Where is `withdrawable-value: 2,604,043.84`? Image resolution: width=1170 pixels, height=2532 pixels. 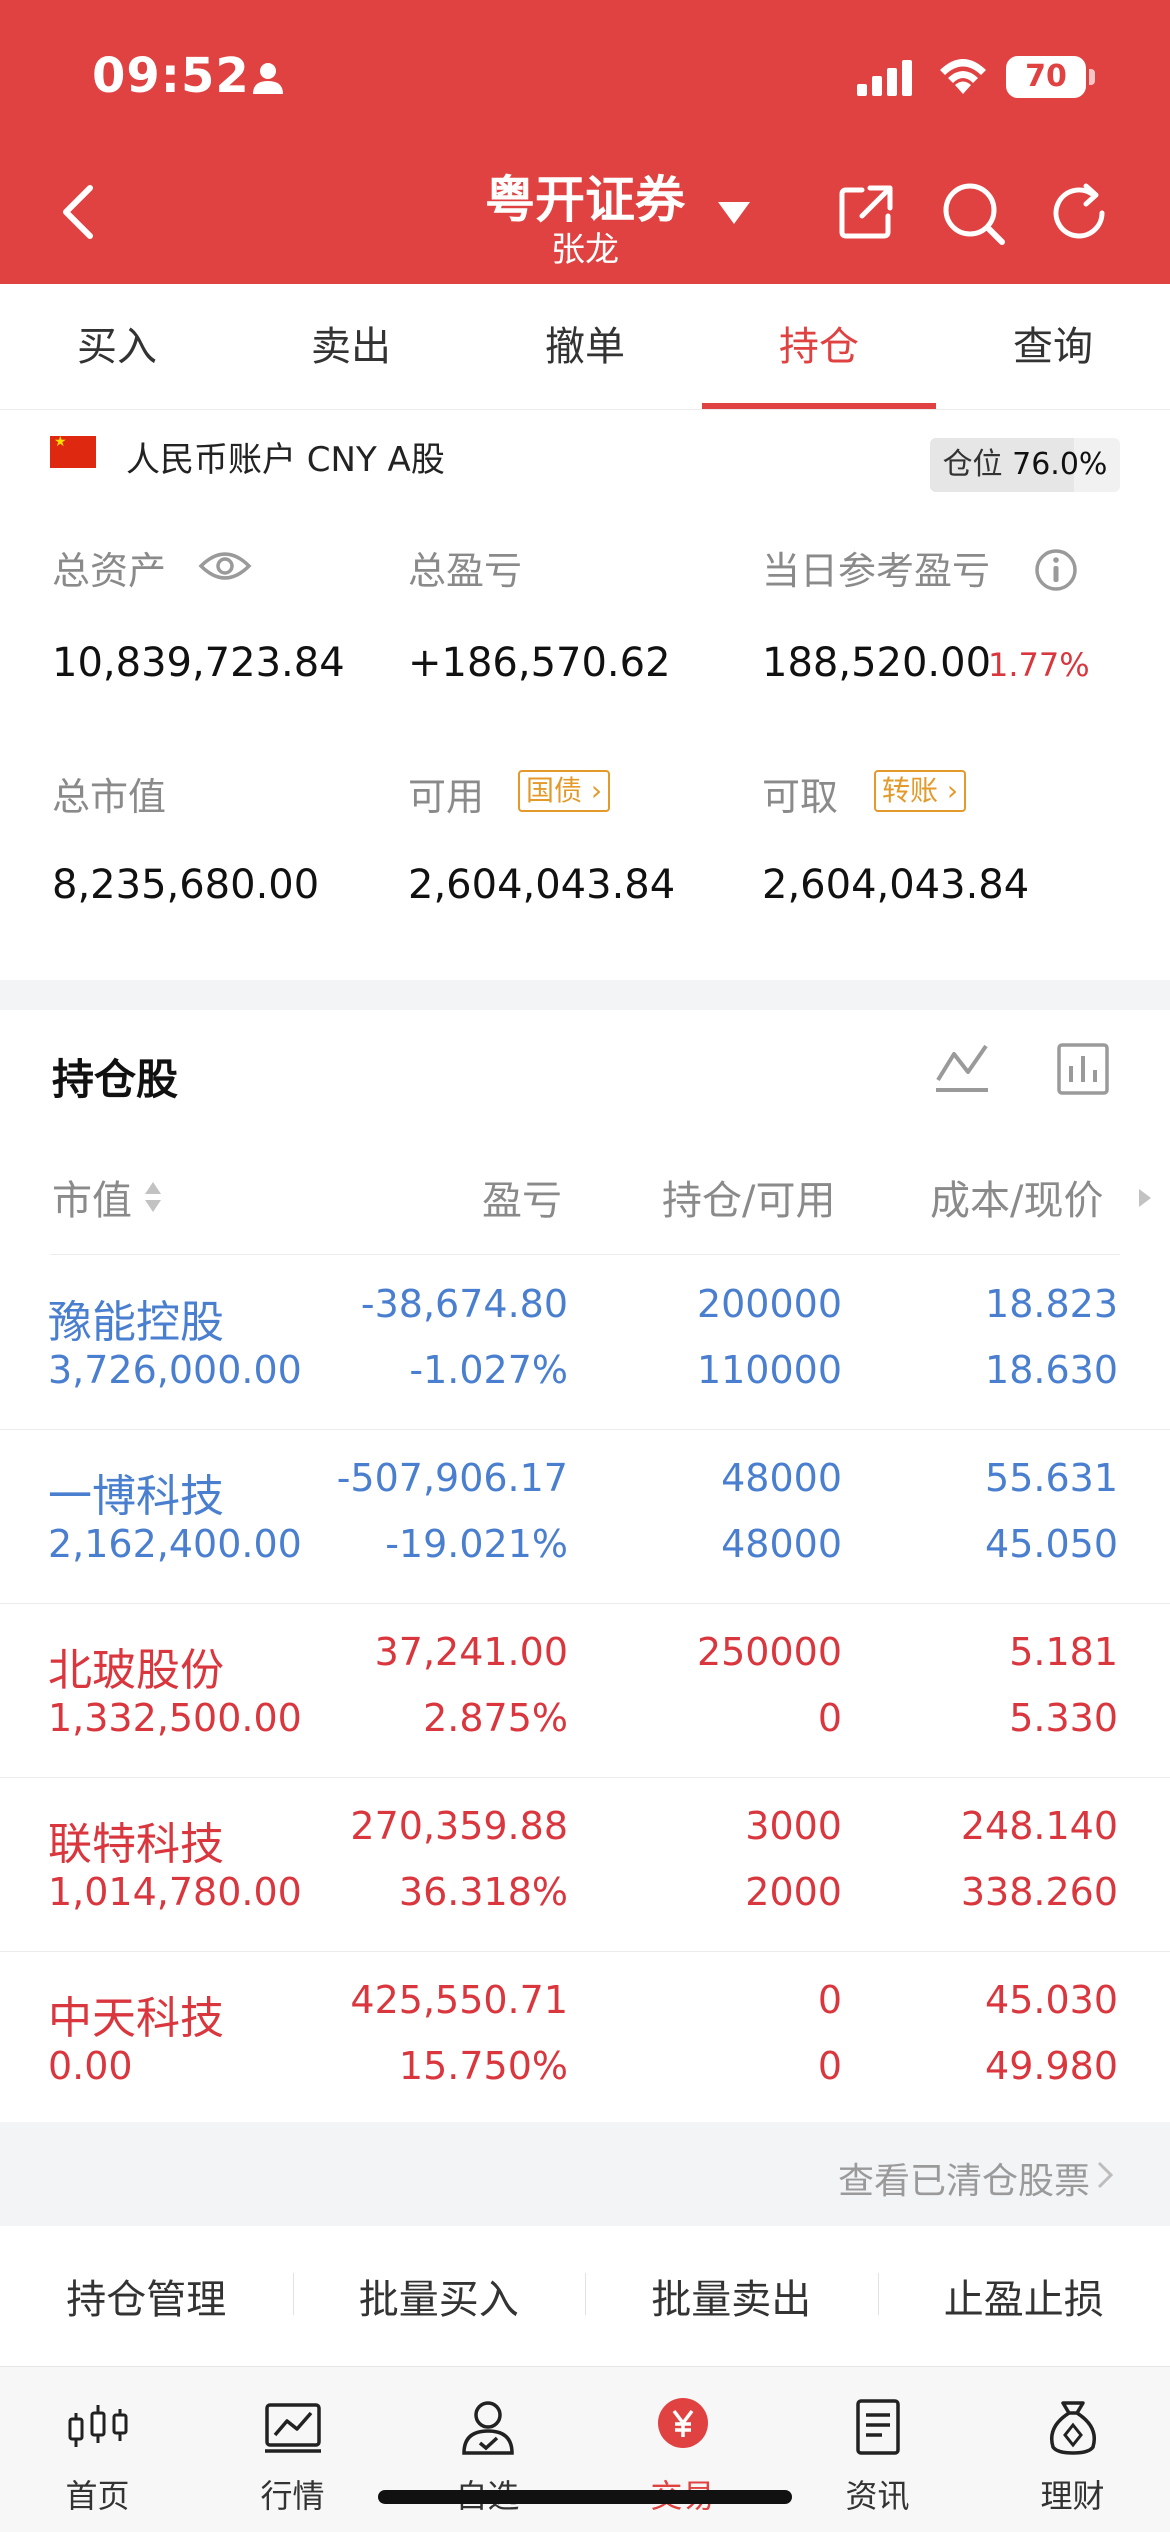 withdrawable-value: 2,604,043.84 is located at coordinates (896, 885).